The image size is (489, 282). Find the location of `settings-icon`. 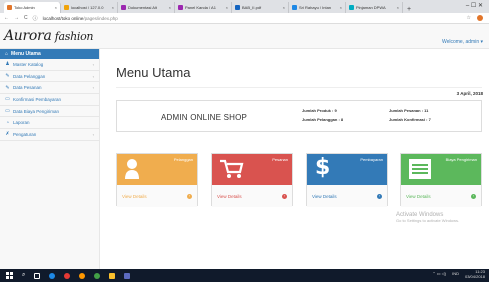

settings-icon is located at coordinates (127, 275).